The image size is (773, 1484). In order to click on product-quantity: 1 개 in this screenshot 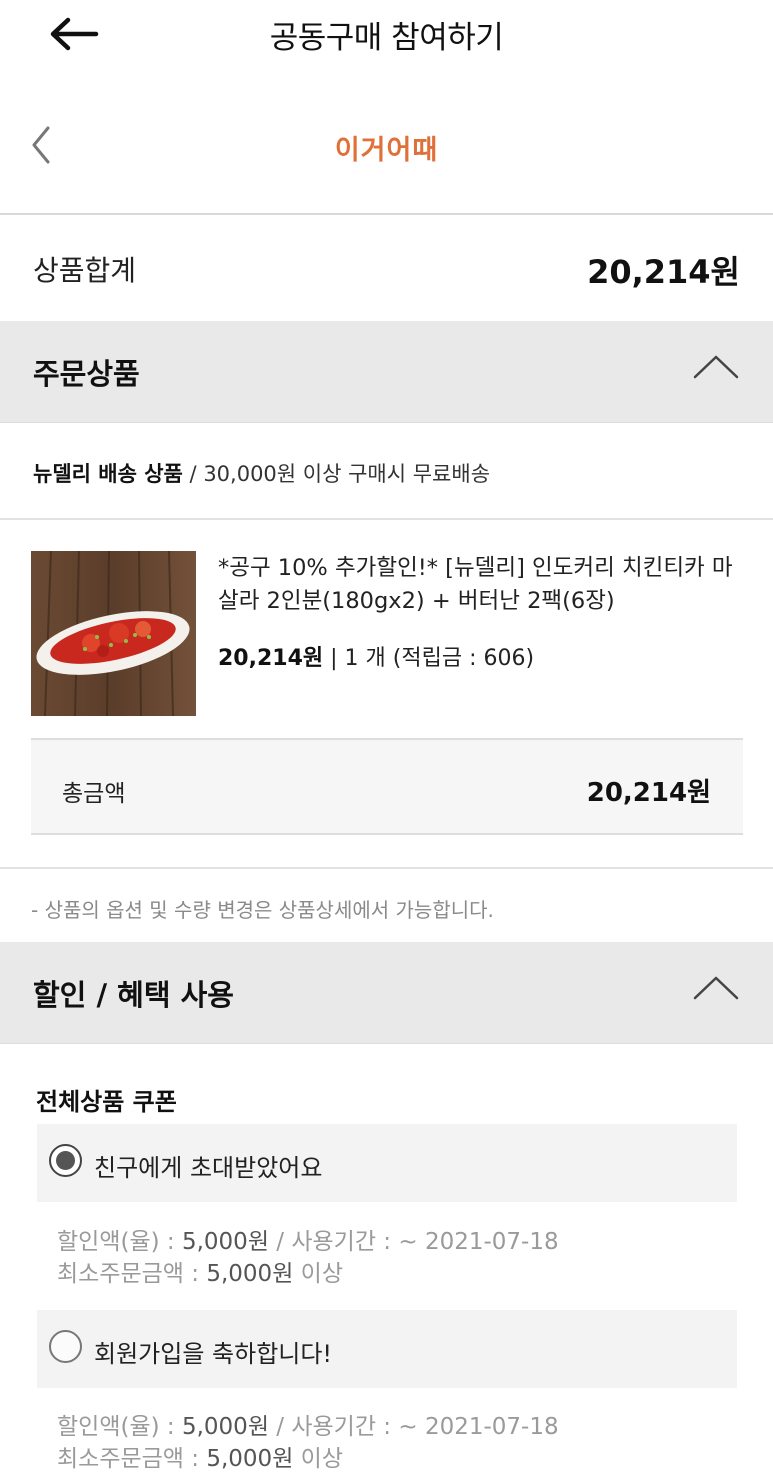, I will do `click(365, 658)`.